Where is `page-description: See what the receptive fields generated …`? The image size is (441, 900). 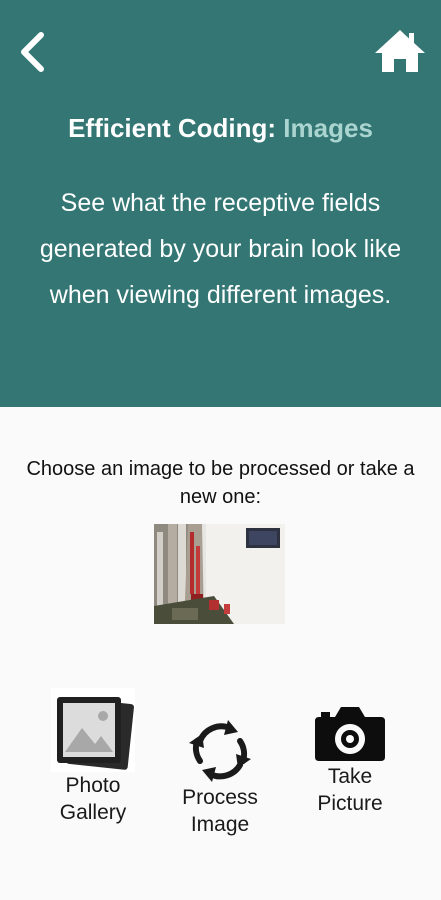 page-description: See what the receptive fields generated … is located at coordinates (220, 249).